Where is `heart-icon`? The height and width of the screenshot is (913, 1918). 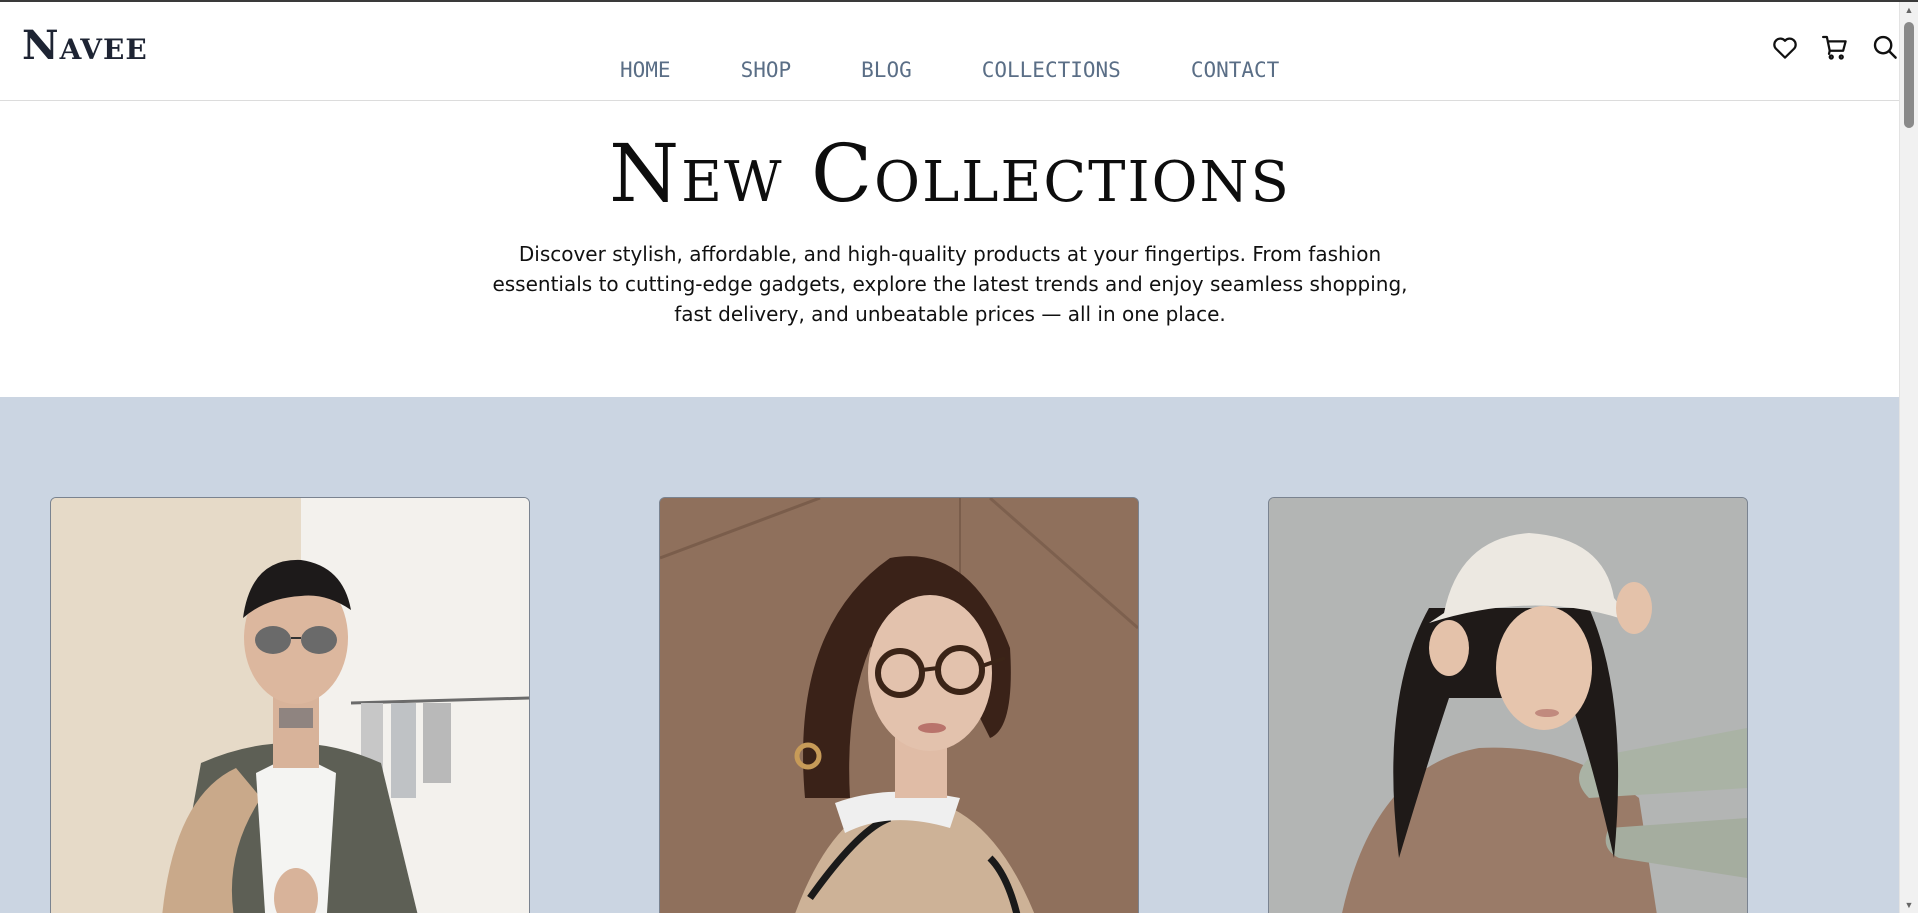
heart-icon is located at coordinates (1785, 47).